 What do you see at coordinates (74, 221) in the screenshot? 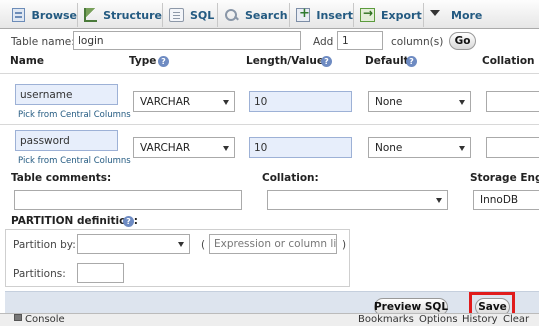
I see `partition-heading: PARTITION definition:` at bounding box center [74, 221].